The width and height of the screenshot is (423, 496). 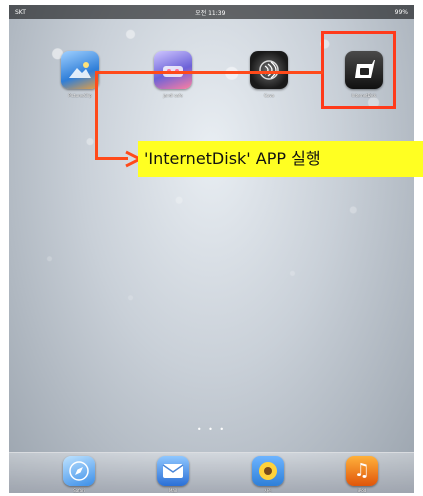 What do you see at coordinates (401, 12) in the screenshot?
I see `battery-label: 99%` at bounding box center [401, 12].